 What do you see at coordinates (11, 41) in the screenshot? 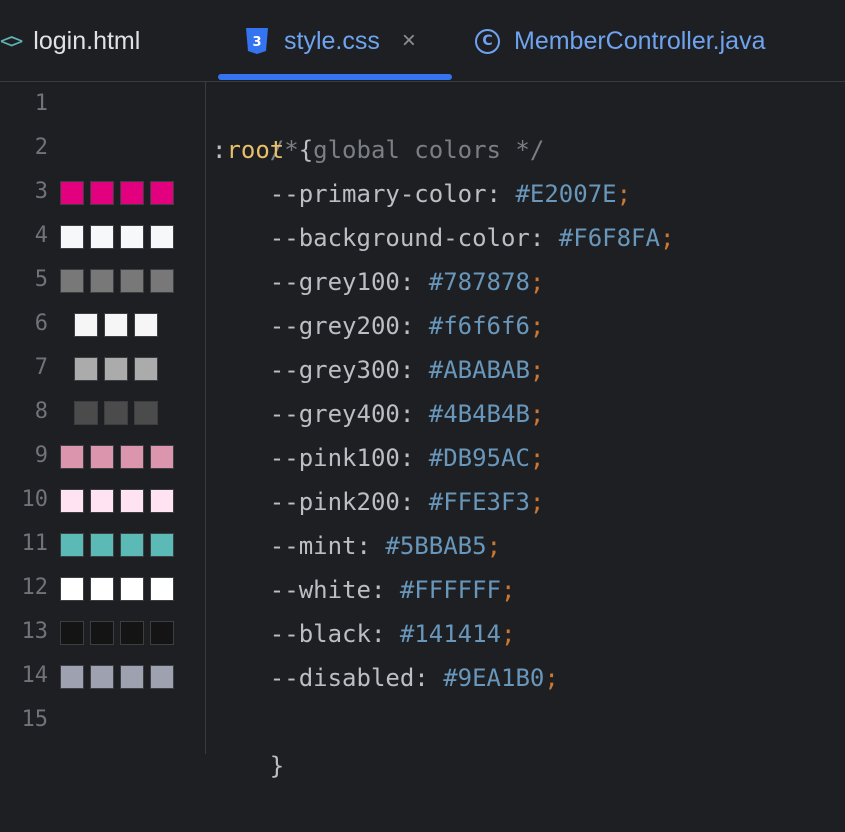
I see `html-file-icon: <>` at bounding box center [11, 41].